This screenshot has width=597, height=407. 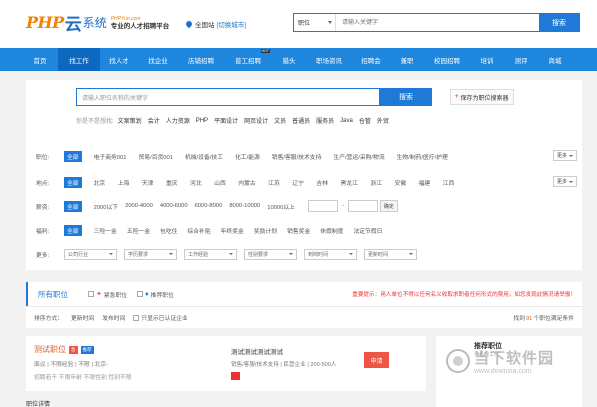 I want to click on filter-option: 2000-4000, so click(x=139, y=206).